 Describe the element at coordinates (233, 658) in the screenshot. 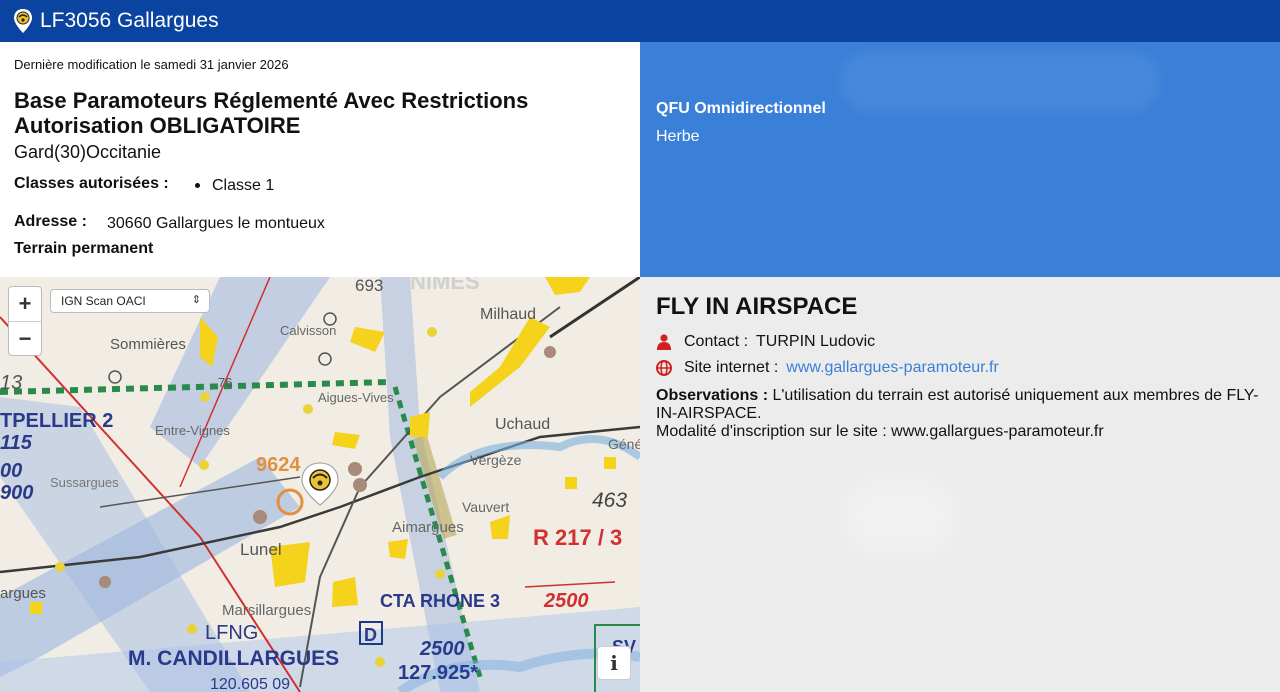

I see `map-label-candillargues: M. CANDILLARGUES` at that location.